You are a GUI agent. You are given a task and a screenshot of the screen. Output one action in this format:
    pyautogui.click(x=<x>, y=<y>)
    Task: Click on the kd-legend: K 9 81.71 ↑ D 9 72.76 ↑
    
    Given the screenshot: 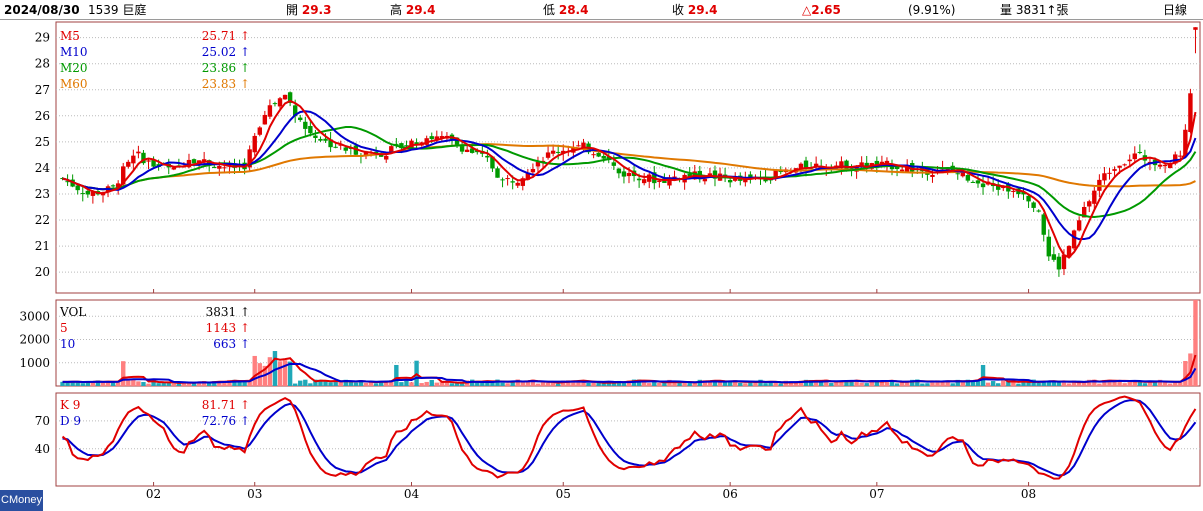 What is the action you would take?
    pyautogui.click(x=155, y=413)
    